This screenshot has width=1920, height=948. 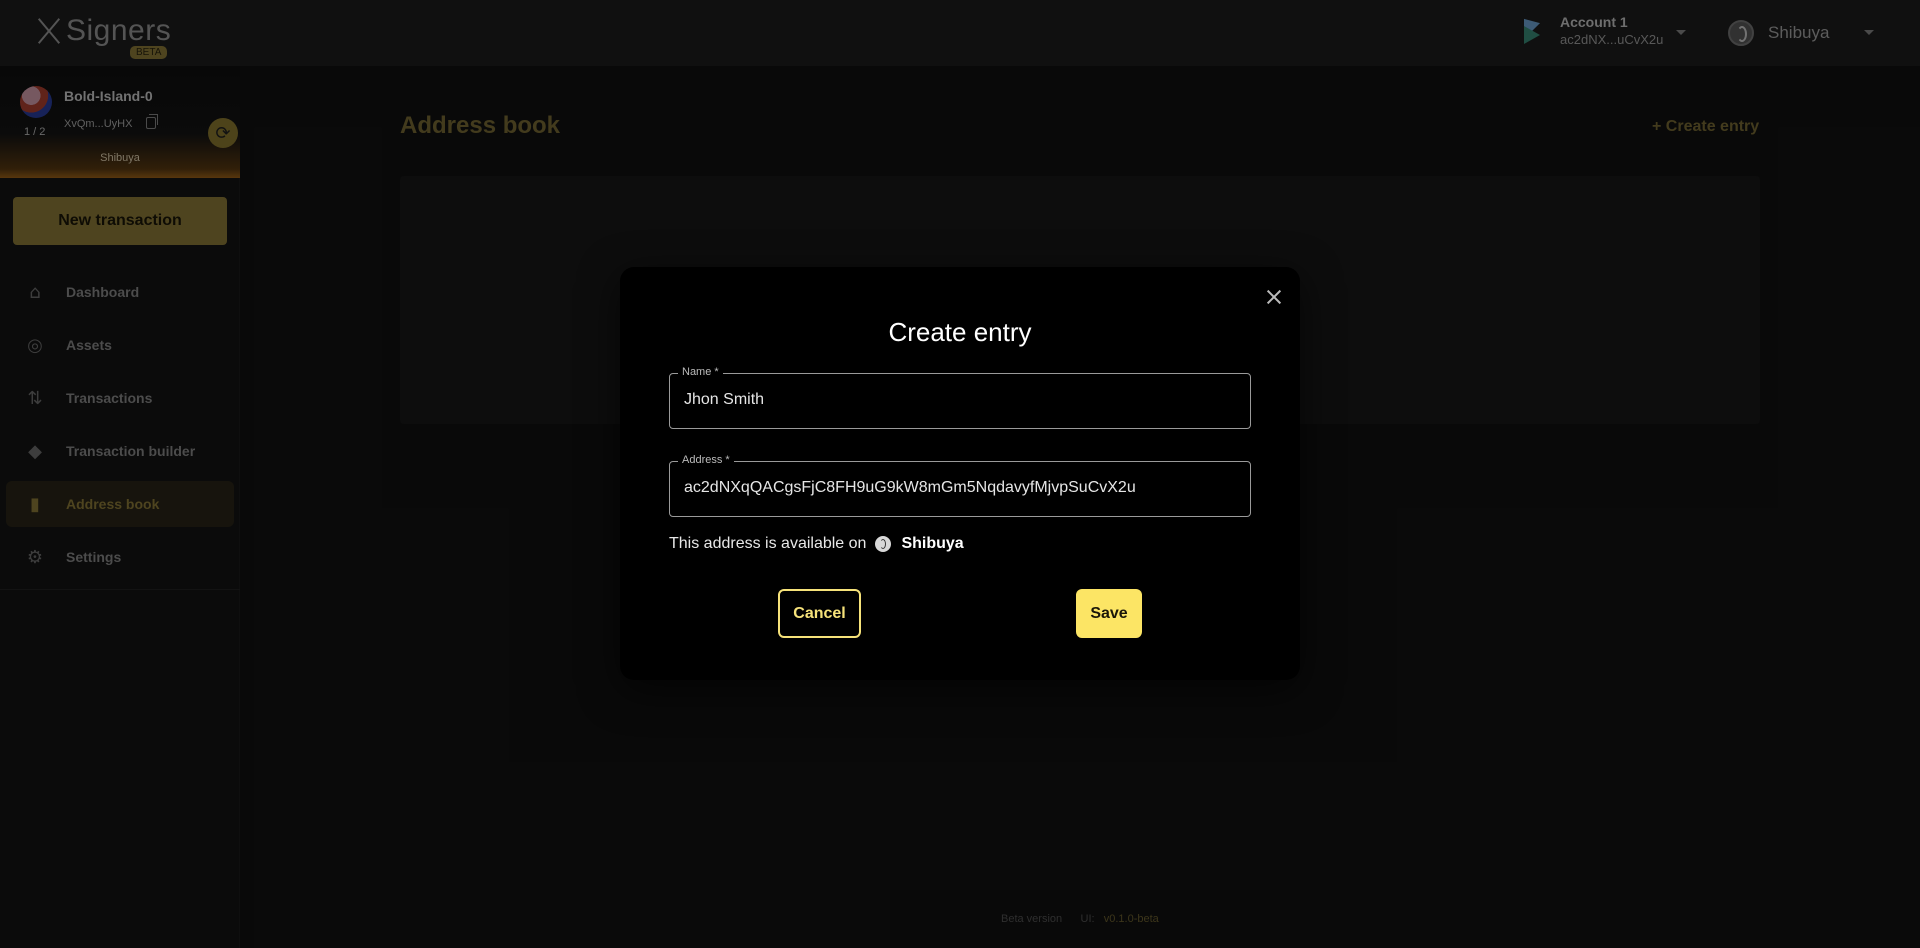 What do you see at coordinates (883, 544) in the screenshot?
I see `shibuya-icon` at bounding box center [883, 544].